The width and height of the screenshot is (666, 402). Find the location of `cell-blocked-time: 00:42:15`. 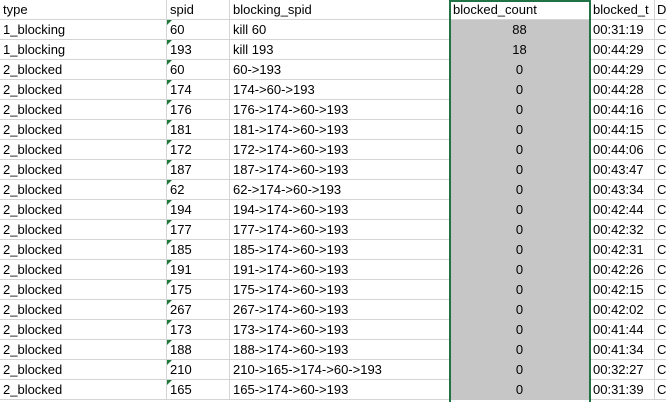

cell-blocked-time: 00:42:15 is located at coordinates (622, 290).